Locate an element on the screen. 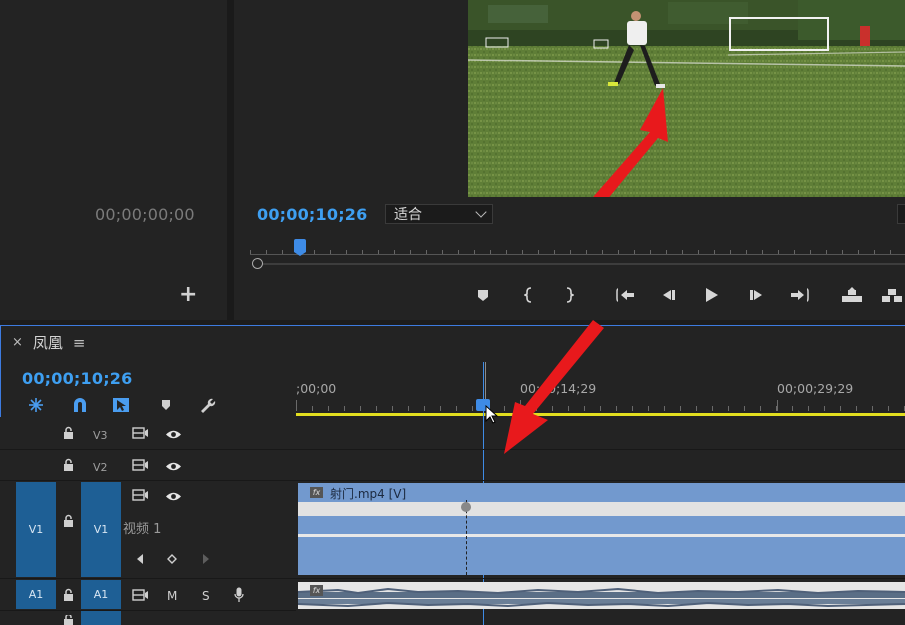 The image size is (905, 625). fx-badge-audio: fx is located at coordinates (316, 590).